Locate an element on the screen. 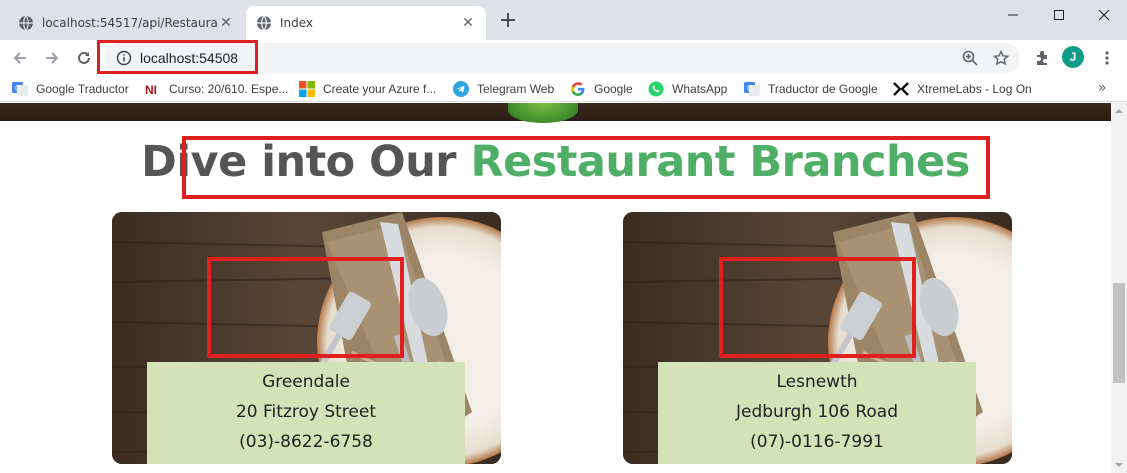 This screenshot has height=473, width=1127. microsoft-icon is located at coordinates (307, 89).